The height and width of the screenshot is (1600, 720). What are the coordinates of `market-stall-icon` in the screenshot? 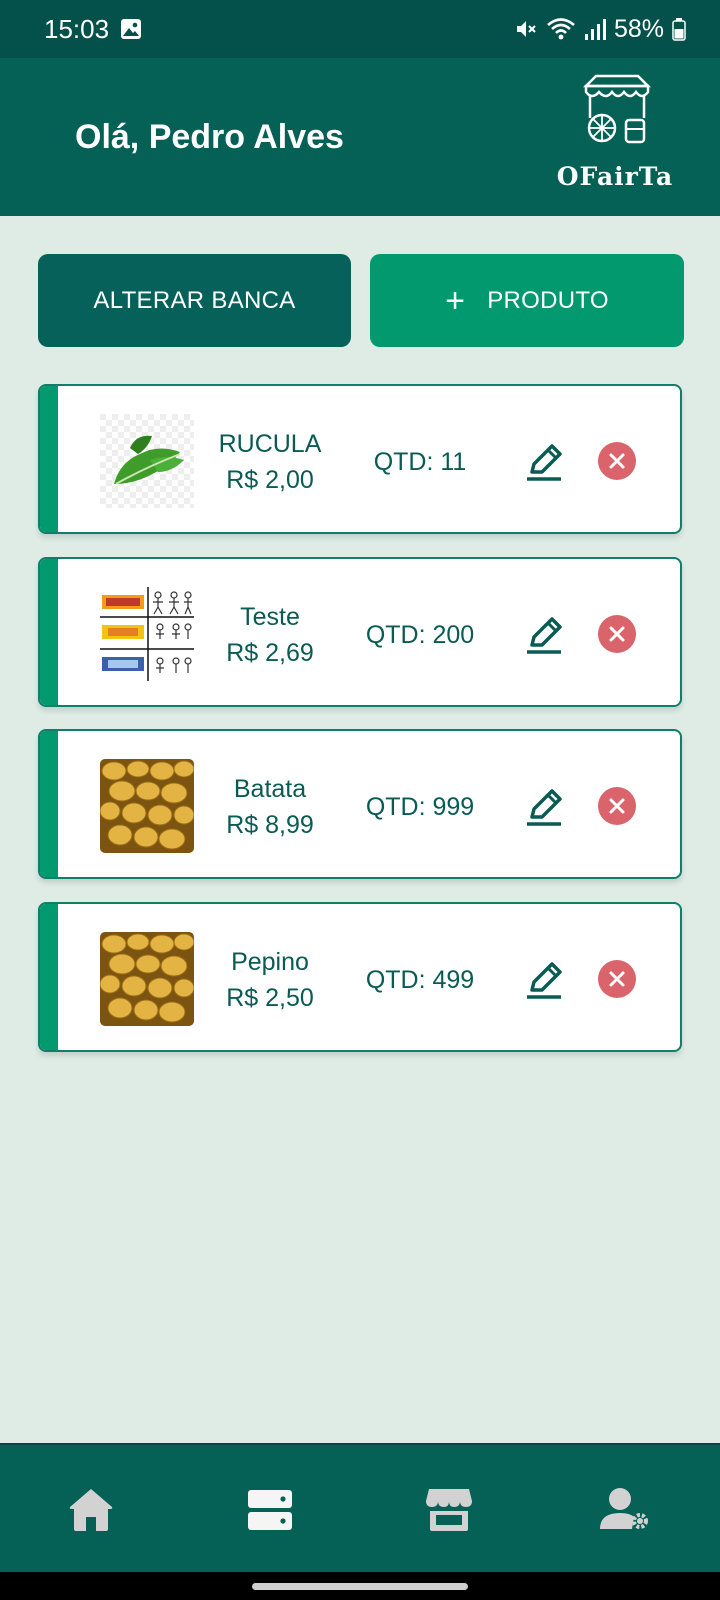 It's located at (617, 109).